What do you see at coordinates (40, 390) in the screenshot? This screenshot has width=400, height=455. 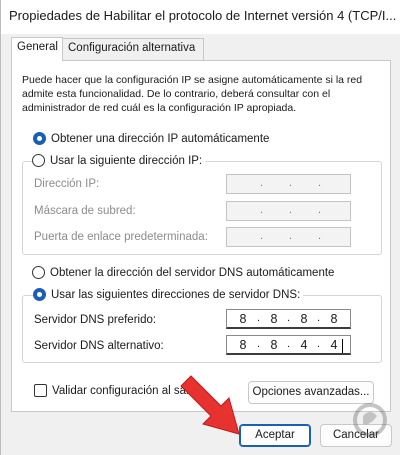 I see `validate-checkbox` at bounding box center [40, 390].